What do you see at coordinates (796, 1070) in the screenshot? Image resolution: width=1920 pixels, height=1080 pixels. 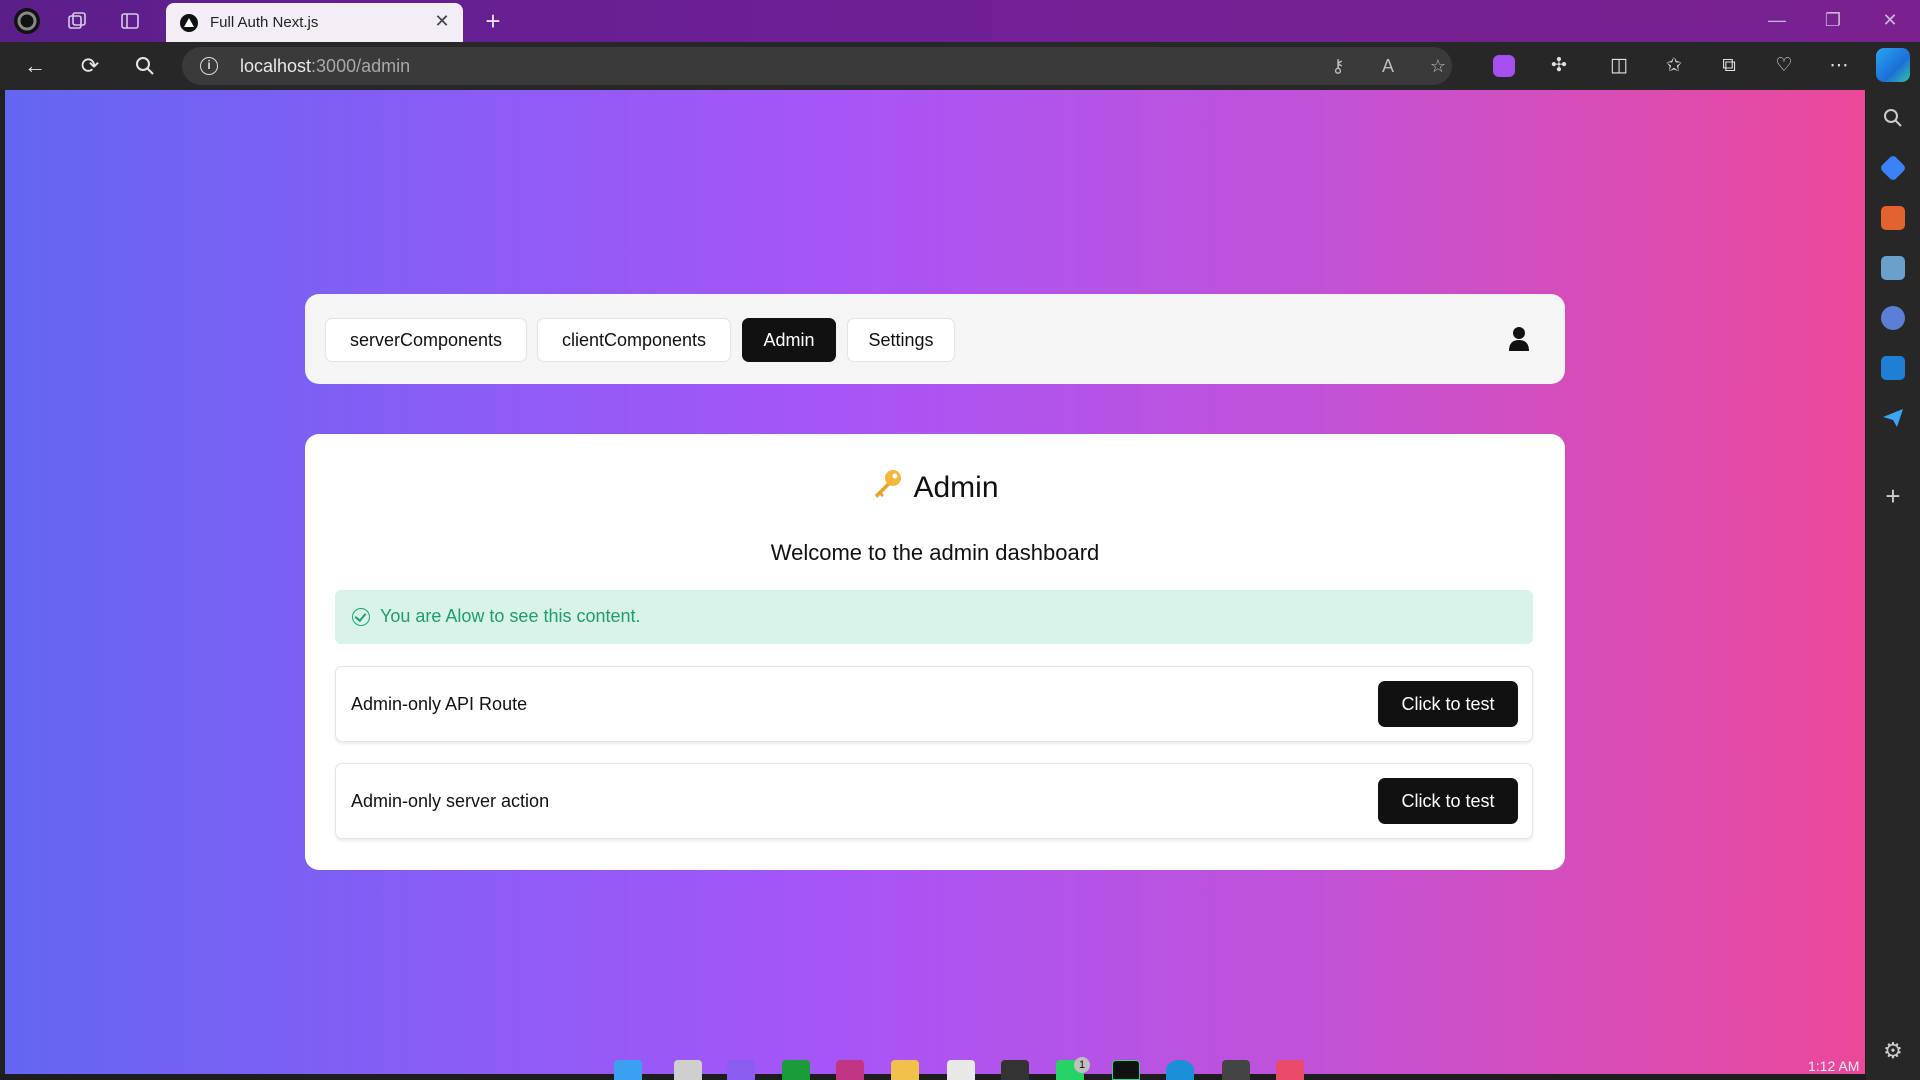 I see `taskbar-xbox-icon` at bounding box center [796, 1070].